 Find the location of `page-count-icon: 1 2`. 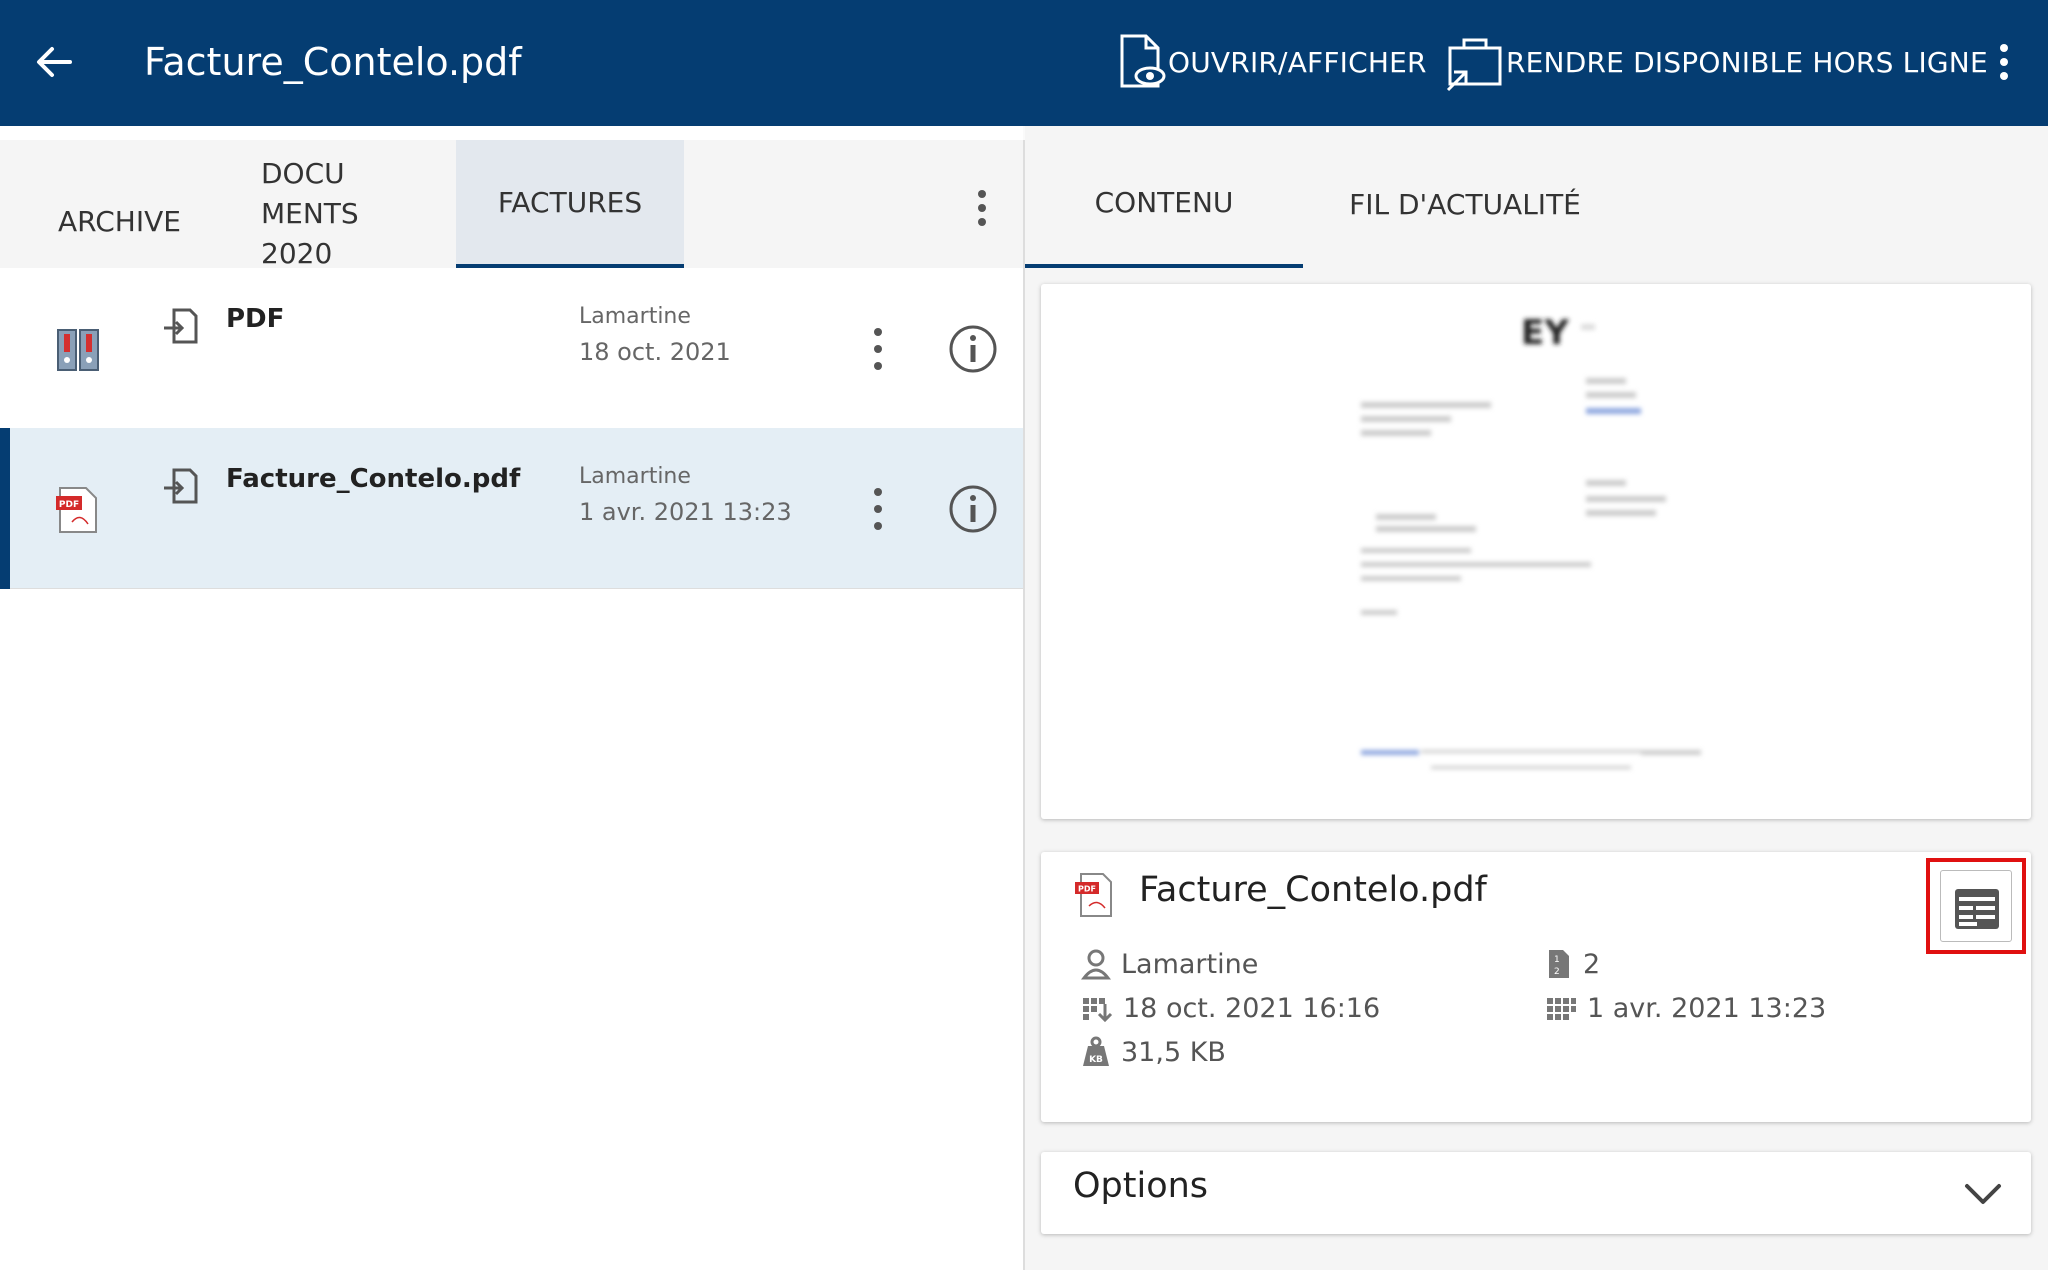

page-count-icon: 1 2 is located at coordinates (1559, 964).